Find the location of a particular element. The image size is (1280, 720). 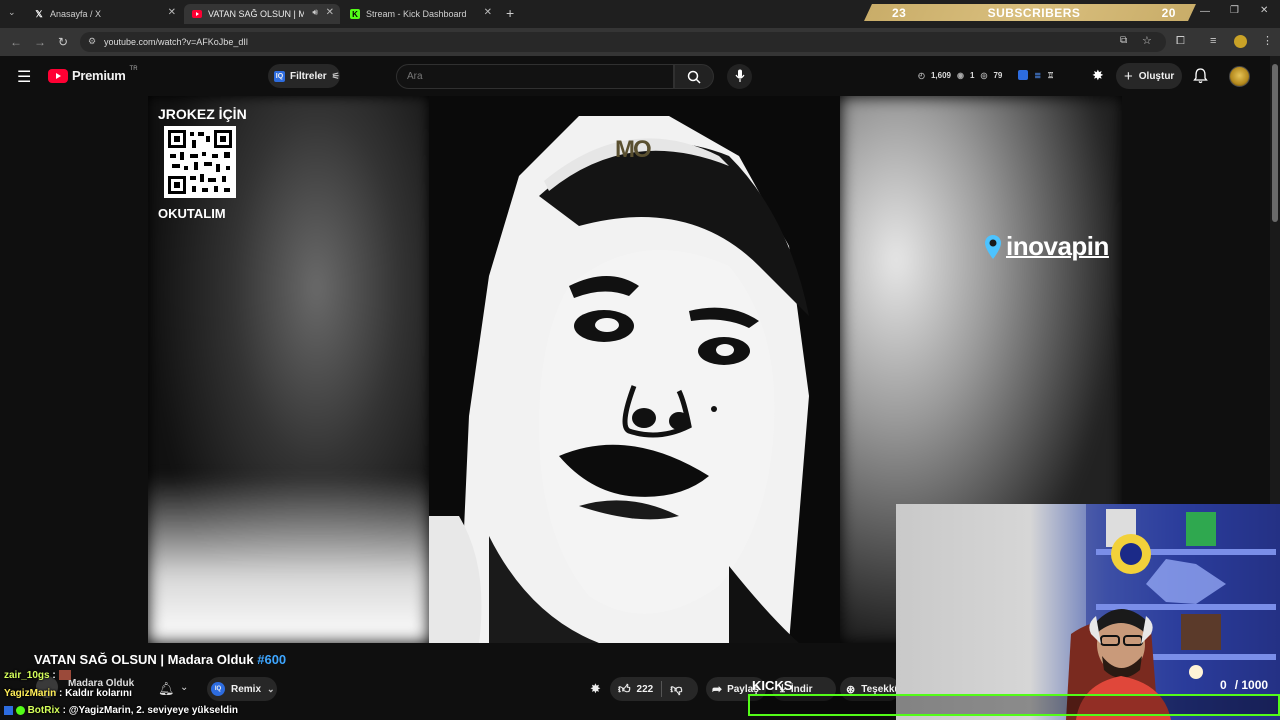

tab-label: Anasayfa / X is located at coordinates (76, 14).